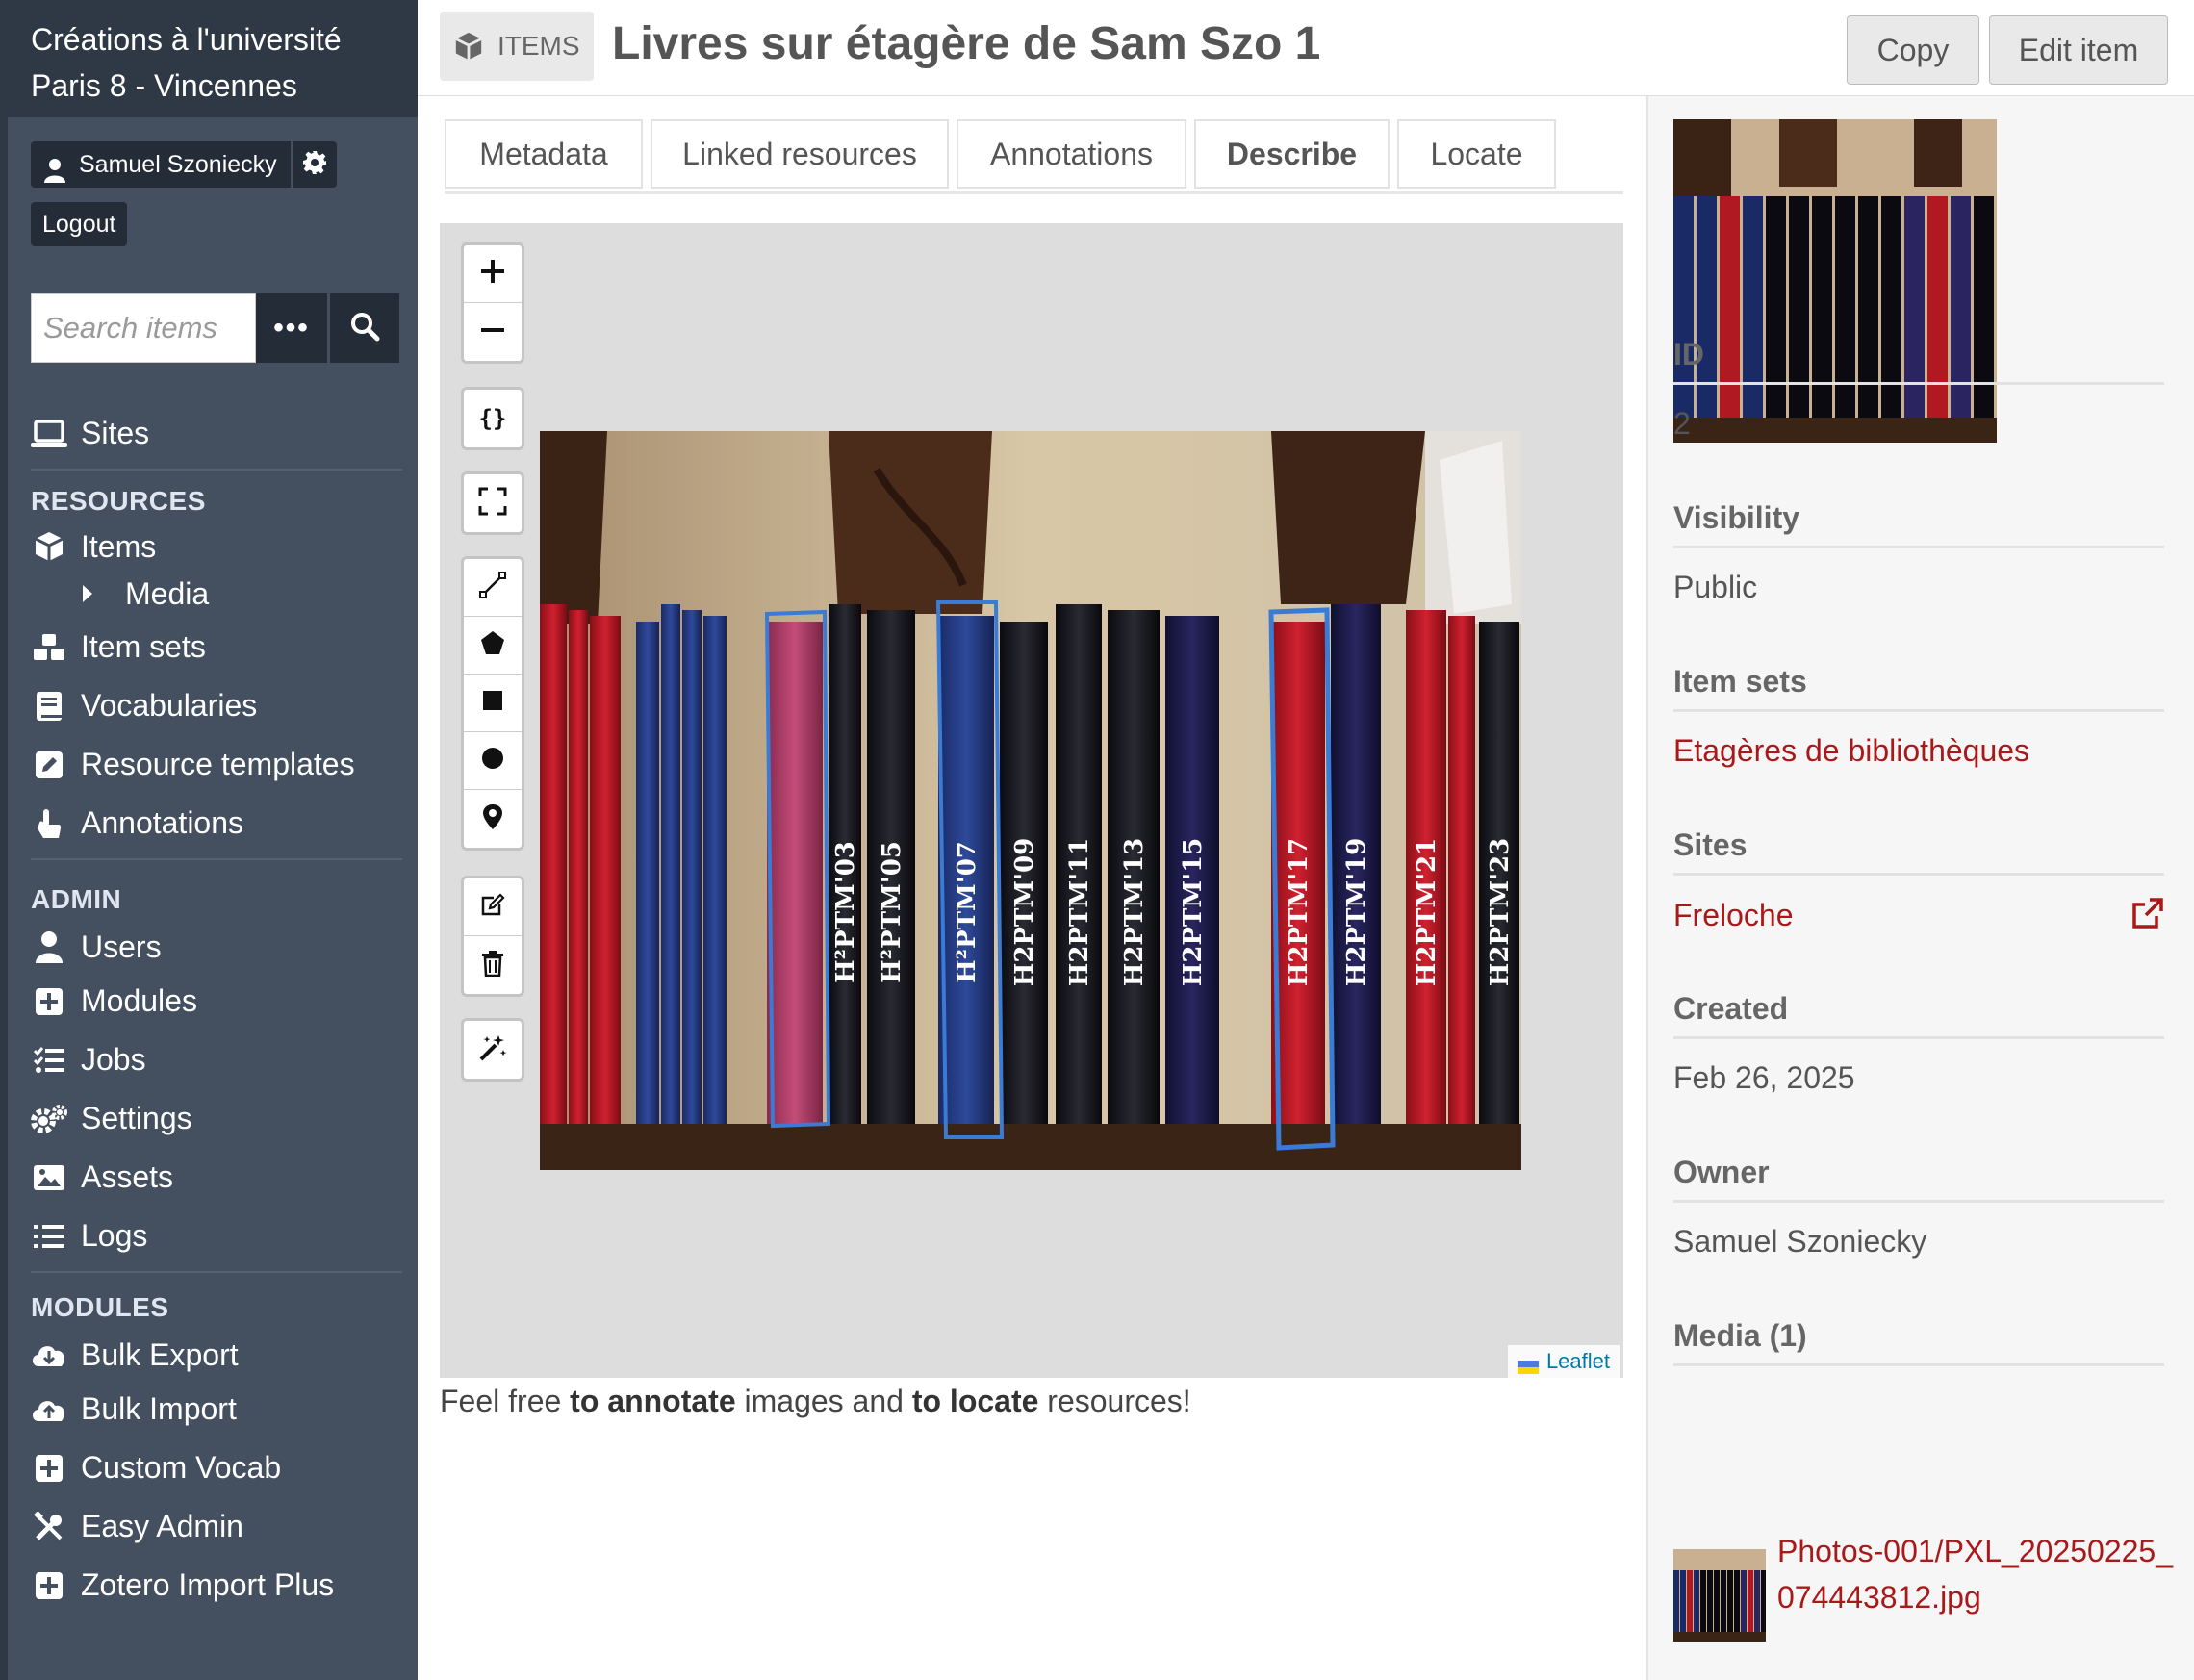 The width and height of the screenshot is (2194, 1680). I want to click on sidebar-item-item-sets: Item sets, so click(216, 647).